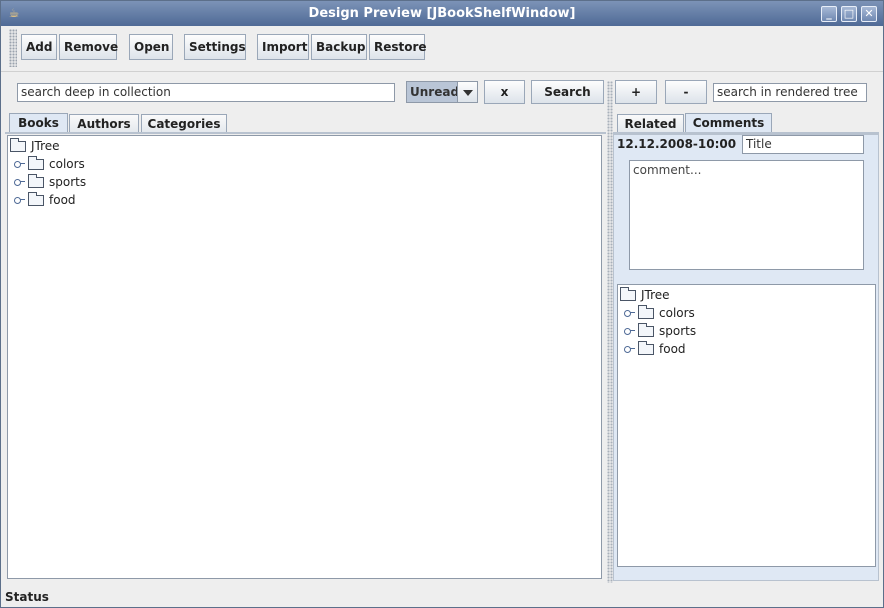 The image size is (884, 608). Describe the element at coordinates (567, 92) in the screenshot. I see `search-button: Search` at that location.